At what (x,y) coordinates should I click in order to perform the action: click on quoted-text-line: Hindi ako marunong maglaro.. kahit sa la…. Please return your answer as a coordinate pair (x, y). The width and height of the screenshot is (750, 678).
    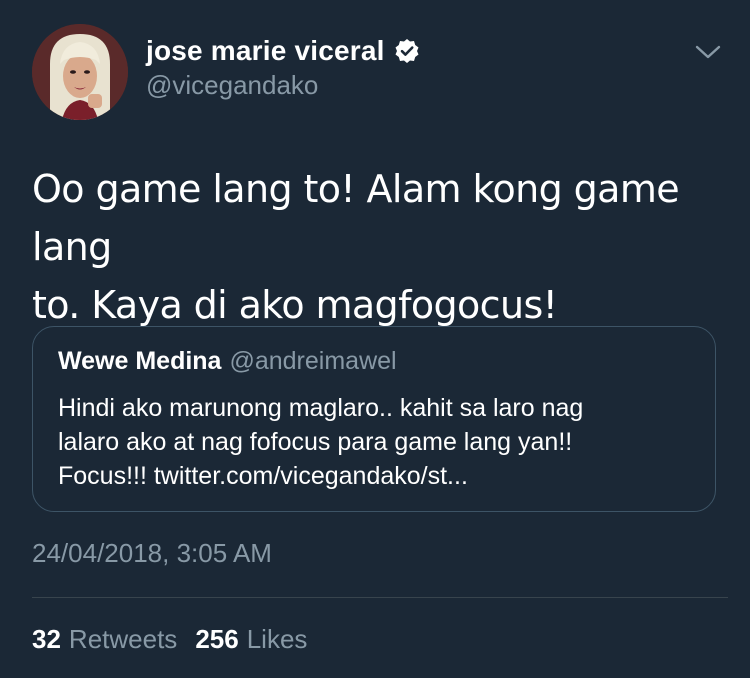
    Looking at the image, I should click on (321, 408).